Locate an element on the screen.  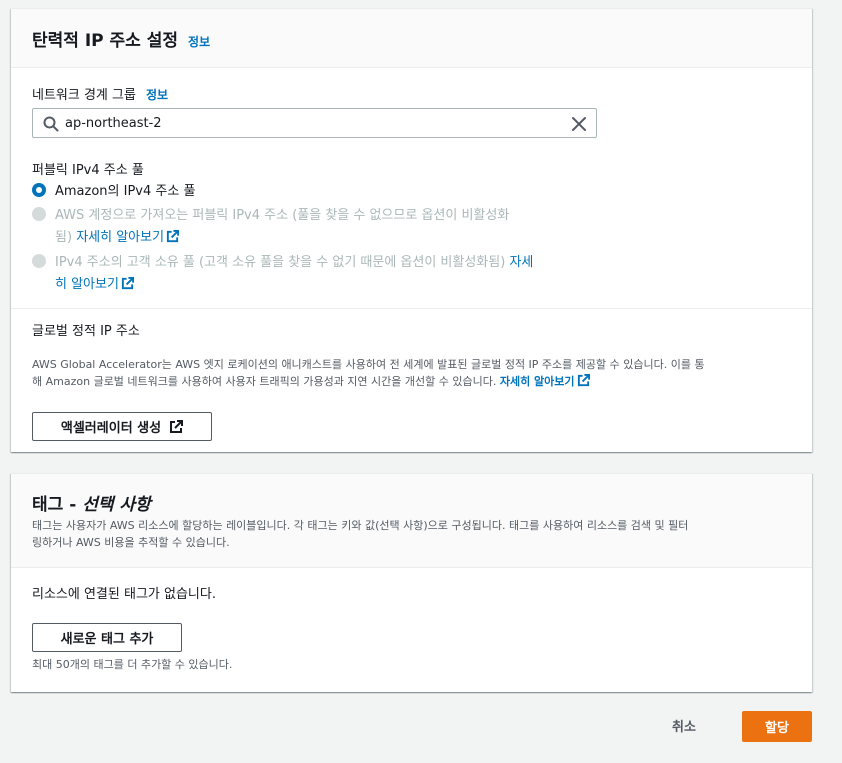
byoip-learn-more-link: 자세히 알아보기 is located at coordinates (128, 237).